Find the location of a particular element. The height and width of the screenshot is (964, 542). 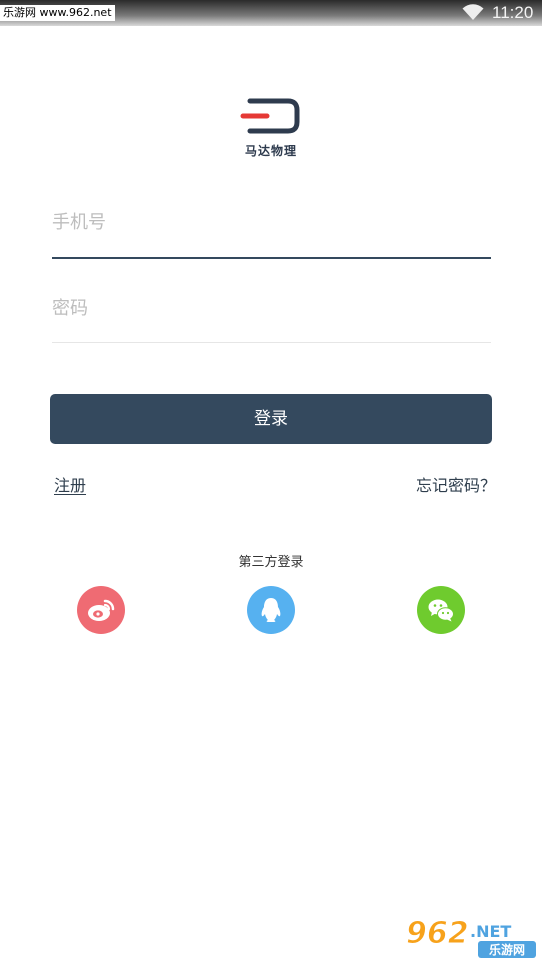

wechat-icon is located at coordinates (441, 610).